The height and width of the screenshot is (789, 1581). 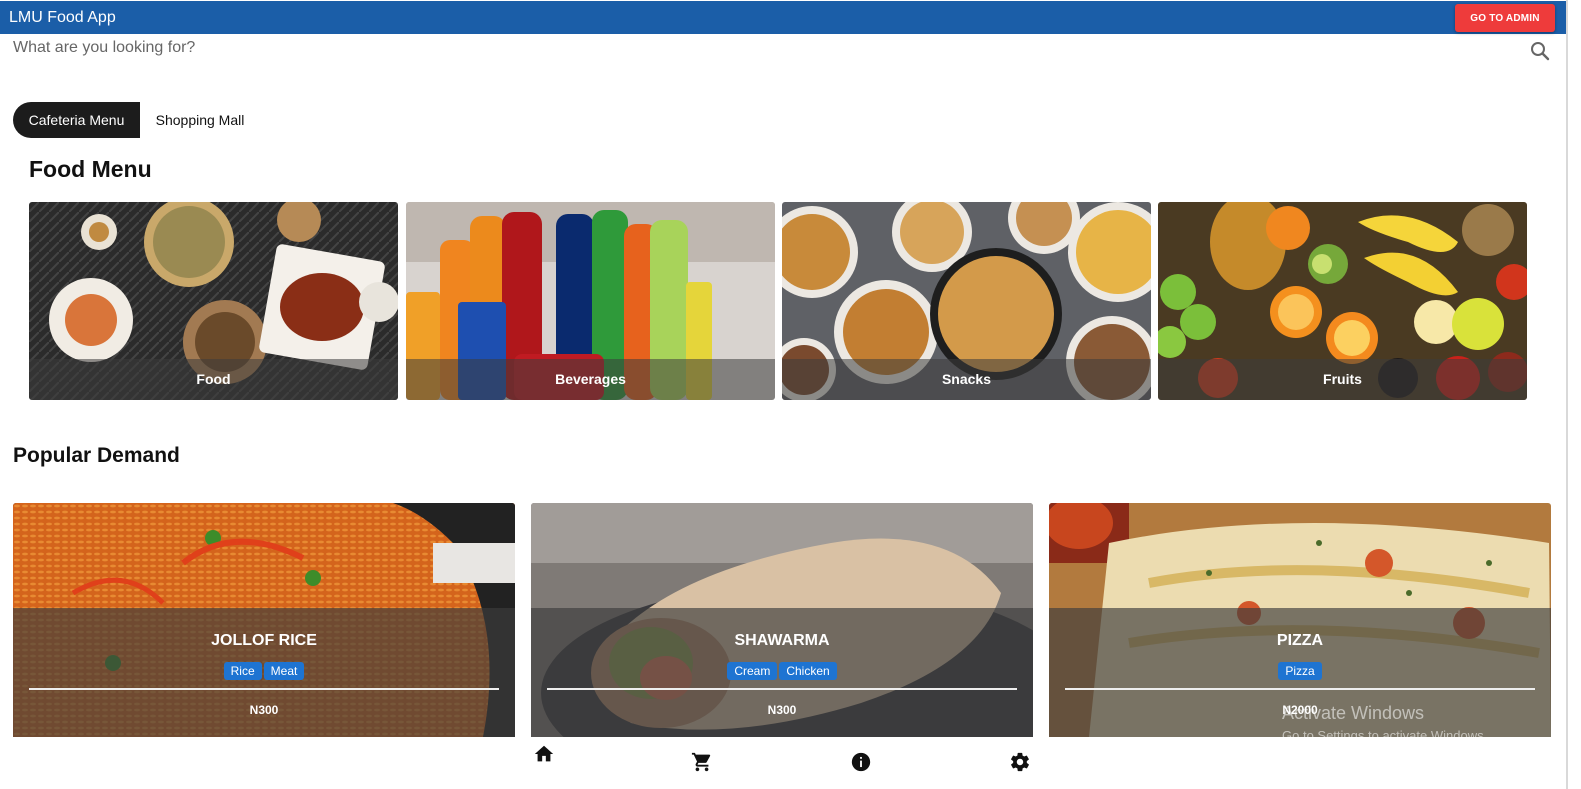 What do you see at coordinates (544, 754) in the screenshot?
I see `home-icon` at bounding box center [544, 754].